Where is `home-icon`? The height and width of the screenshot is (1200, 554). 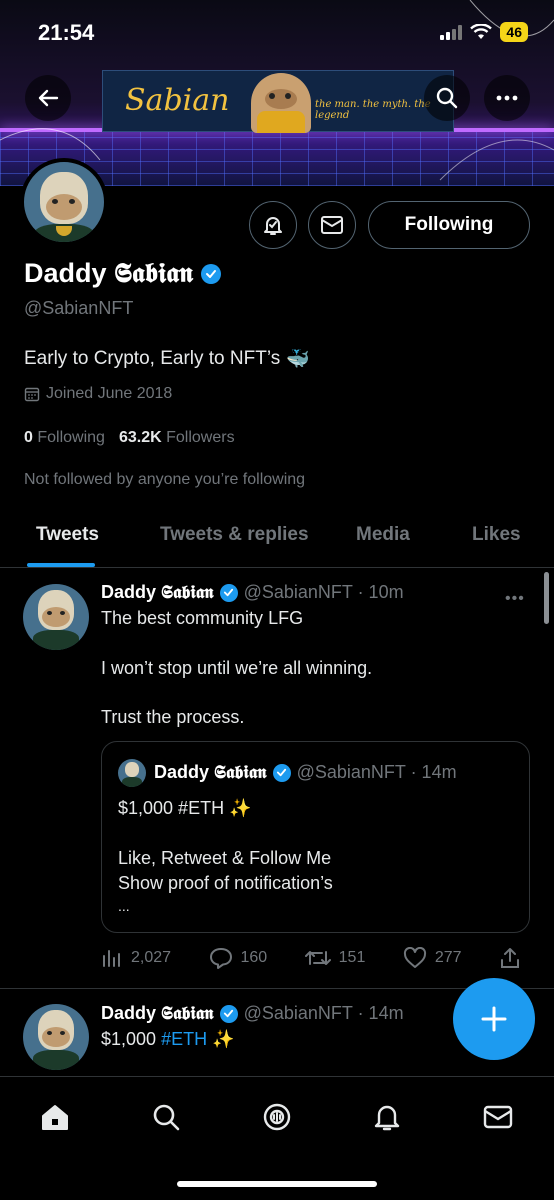 home-icon is located at coordinates (55, 1117).